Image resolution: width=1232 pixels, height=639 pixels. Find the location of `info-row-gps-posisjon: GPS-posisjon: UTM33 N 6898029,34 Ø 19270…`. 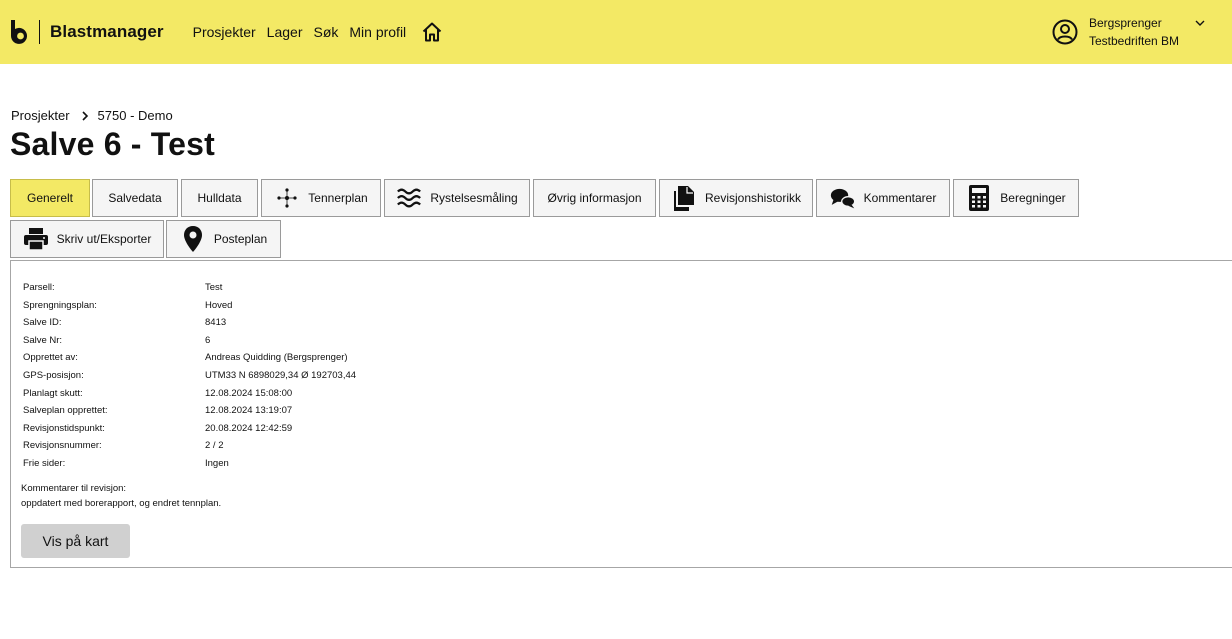

info-row-gps-posisjon: GPS-posisjon: UTM33 N 6898029,34 Ø 19270… is located at coordinates (189, 376).